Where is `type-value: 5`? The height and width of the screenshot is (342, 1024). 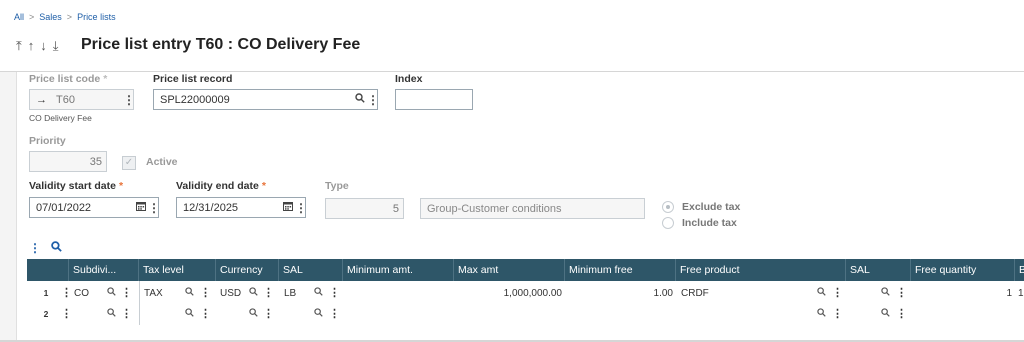 type-value: 5 is located at coordinates (395, 208).